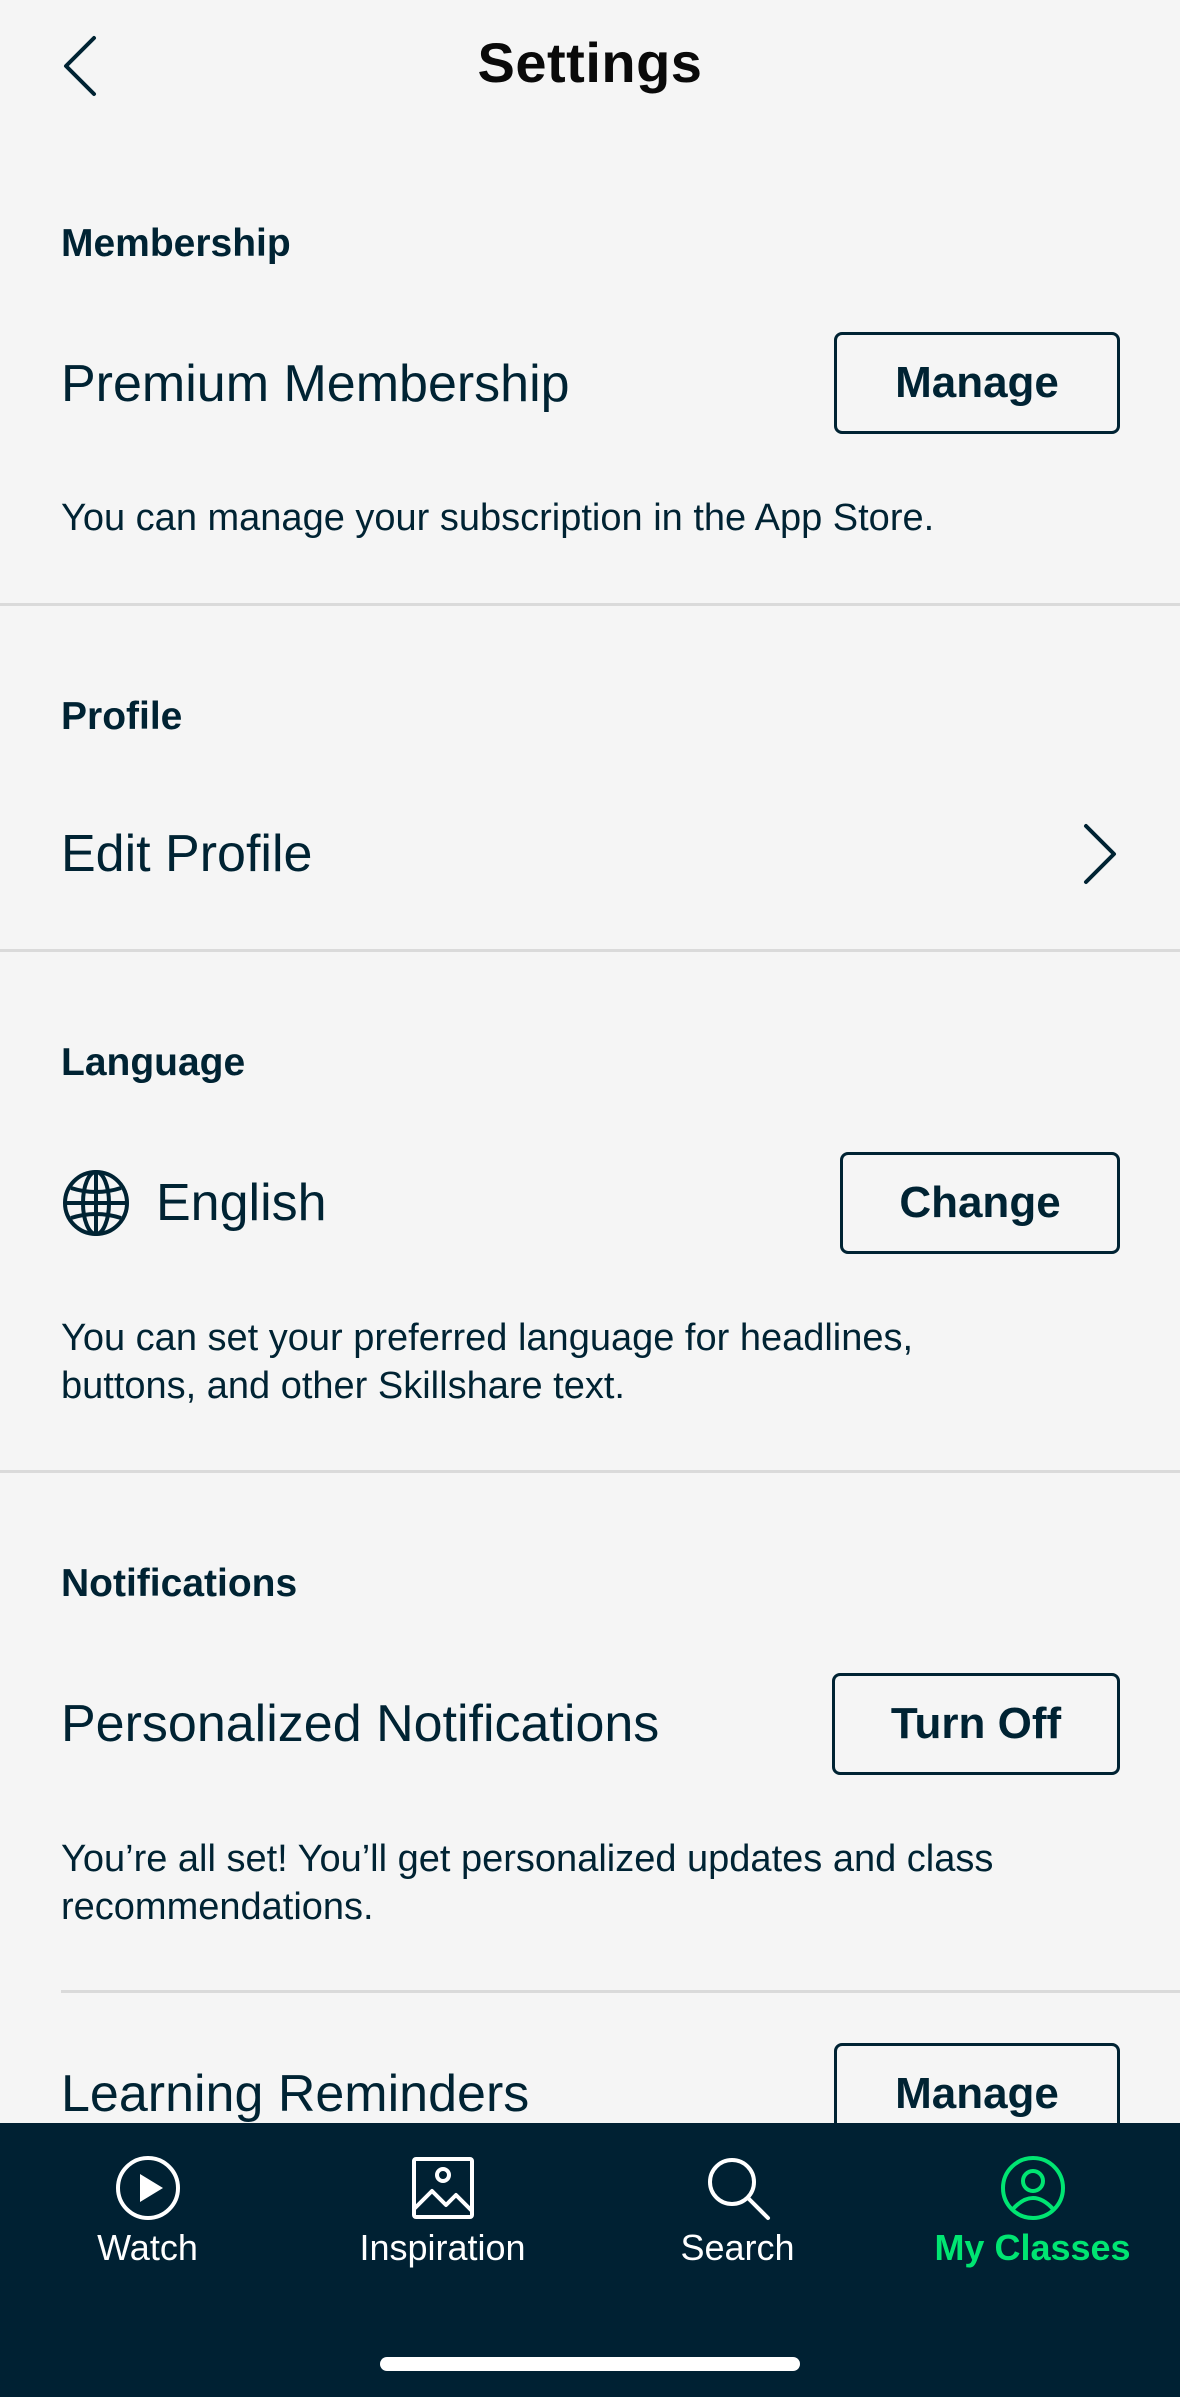 The height and width of the screenshot is (2397, 1180). Describe the element at coordinates (737, 2247) in the screenshot. I see `tab-search-label: Search` at that location.